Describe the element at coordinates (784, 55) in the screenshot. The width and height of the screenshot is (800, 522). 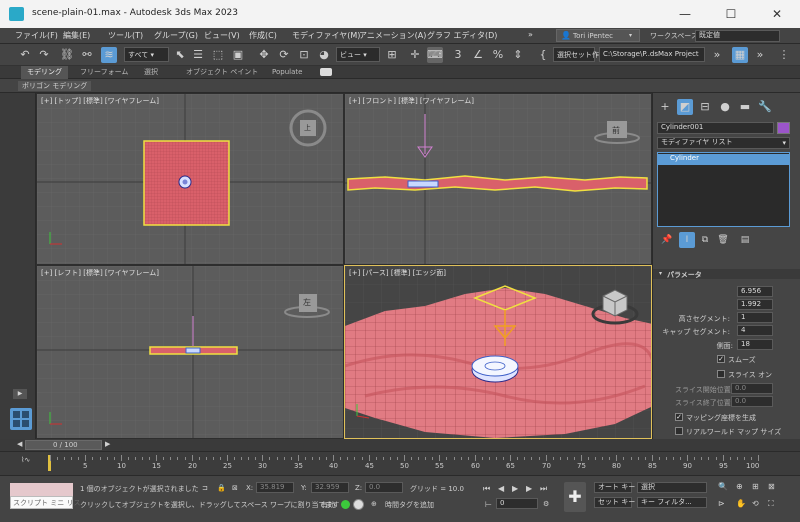
I see `toolbar-options-icon: ⋮` at that location.